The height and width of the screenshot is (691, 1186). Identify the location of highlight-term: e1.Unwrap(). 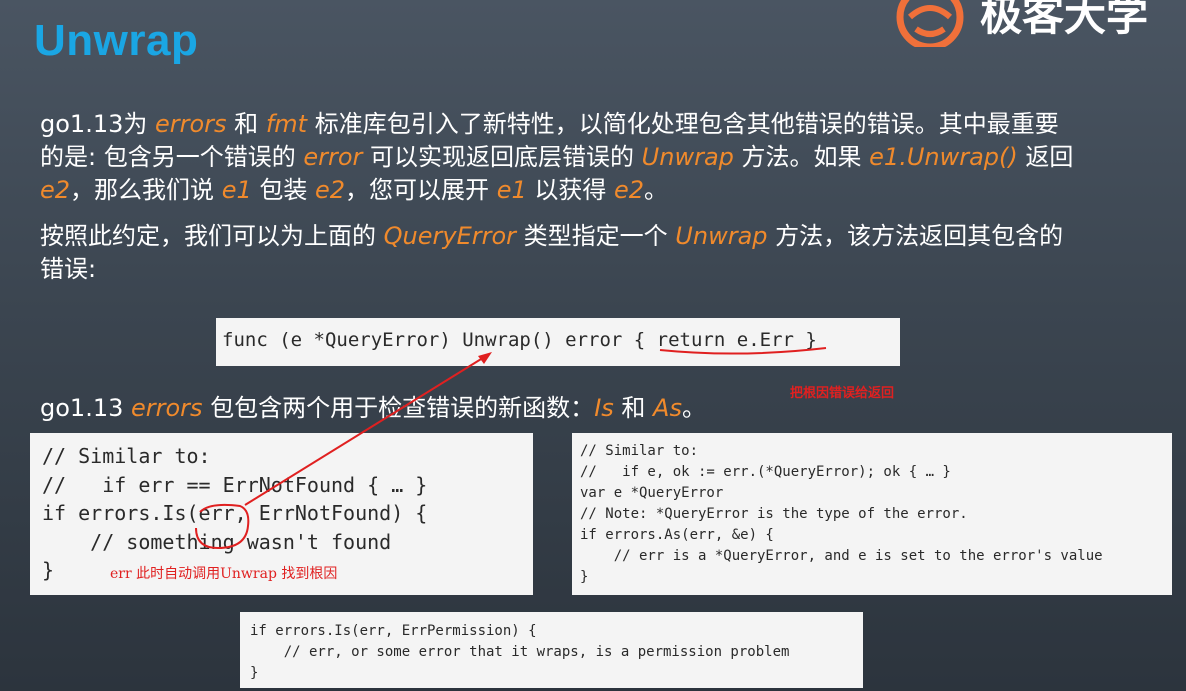
(943, 157).